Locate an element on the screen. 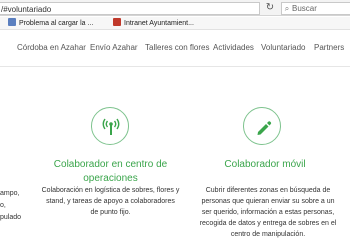 This screenshot has height=250, width=350. desc-line: Cubrir diferentes zonas en búsqueda de is located at coordinates (268, 190).